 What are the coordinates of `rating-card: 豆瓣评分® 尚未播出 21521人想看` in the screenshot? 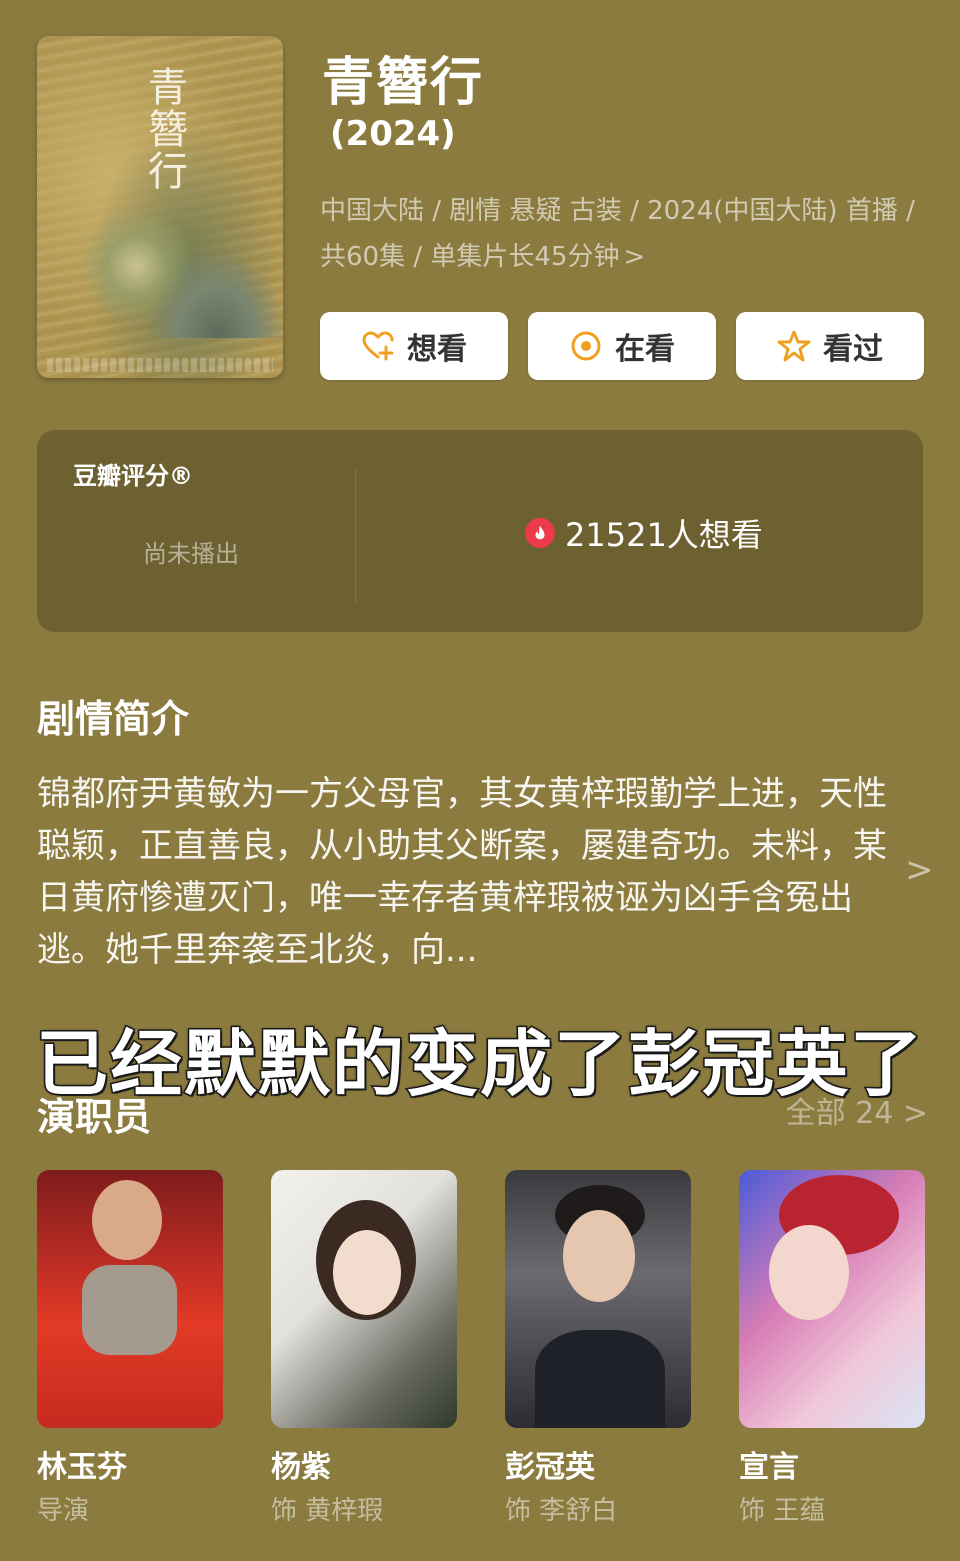 It's located at (480, 531).